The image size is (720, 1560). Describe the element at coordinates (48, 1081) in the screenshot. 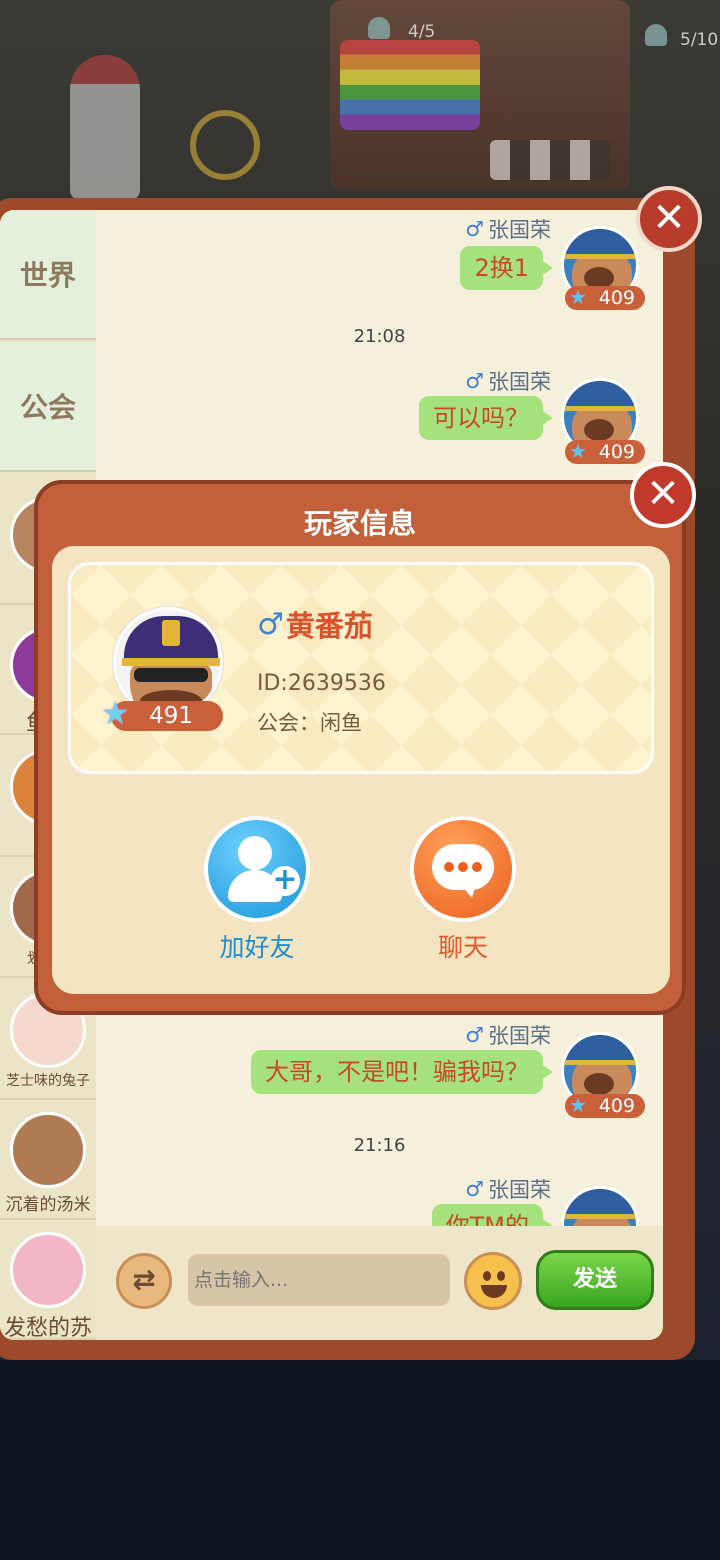

I see `friend-name: 芝士味的兔子` at that location.